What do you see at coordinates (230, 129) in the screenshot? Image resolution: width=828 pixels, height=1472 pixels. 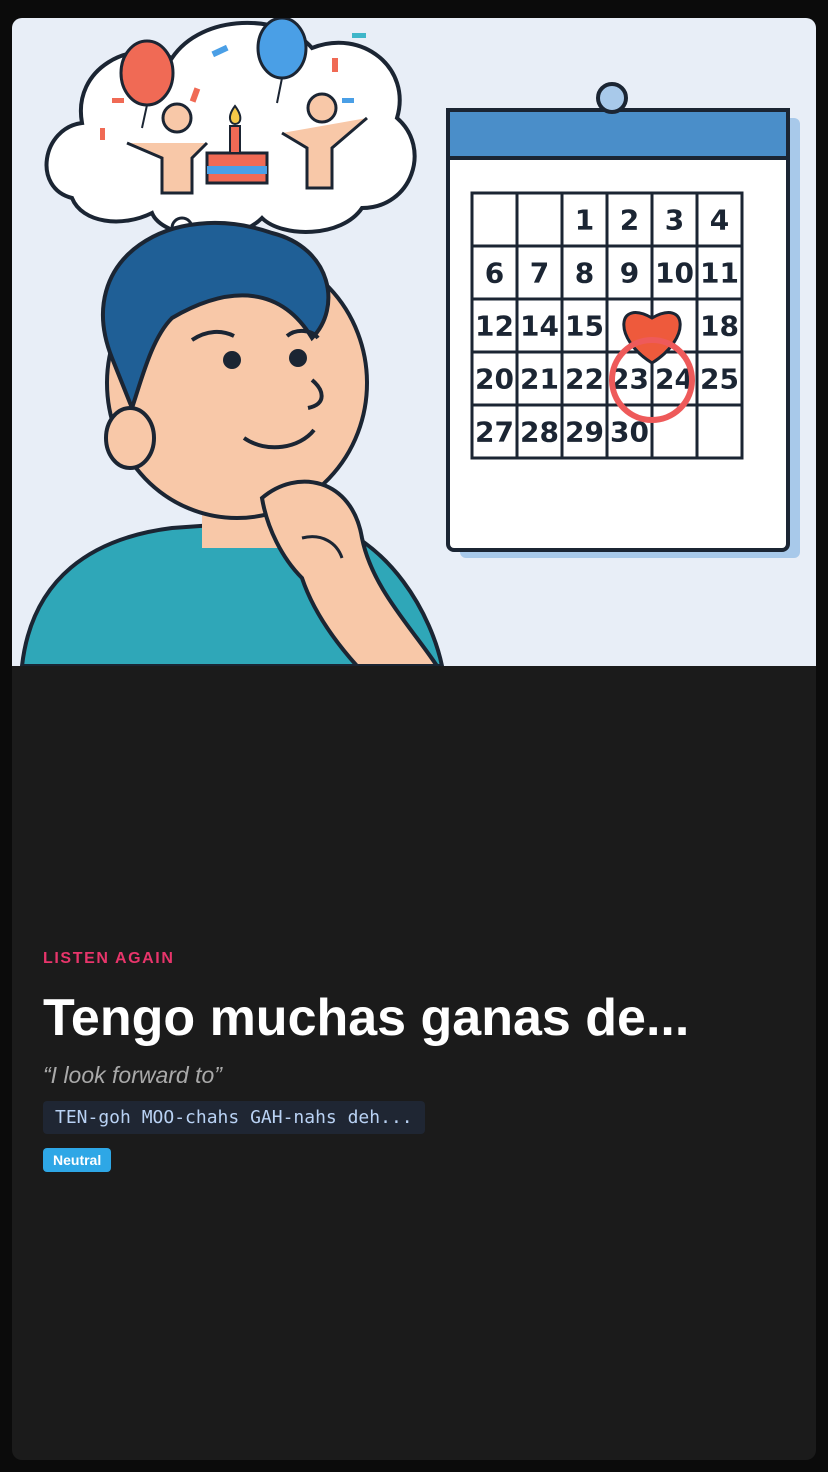 I see `thought-bubble` at bounding box center [230, 129].